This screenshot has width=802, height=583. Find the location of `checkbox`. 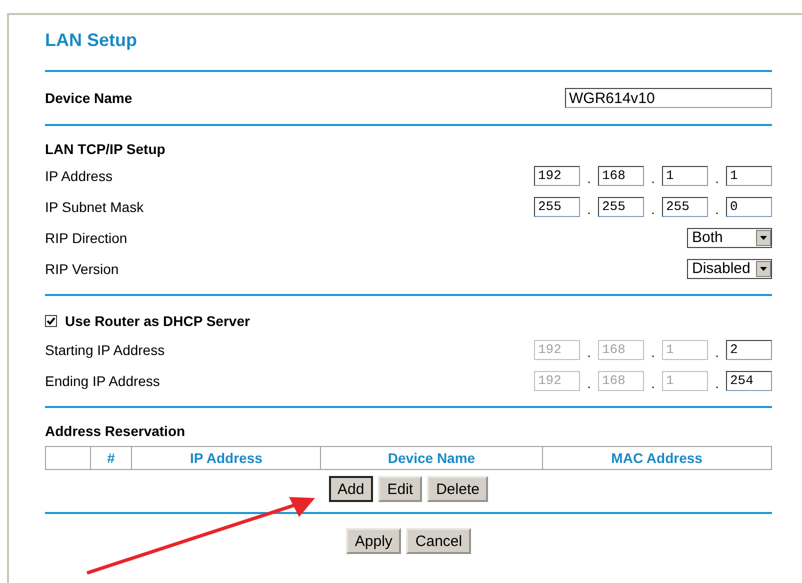

checkbox is located at coordinates (51, 321).